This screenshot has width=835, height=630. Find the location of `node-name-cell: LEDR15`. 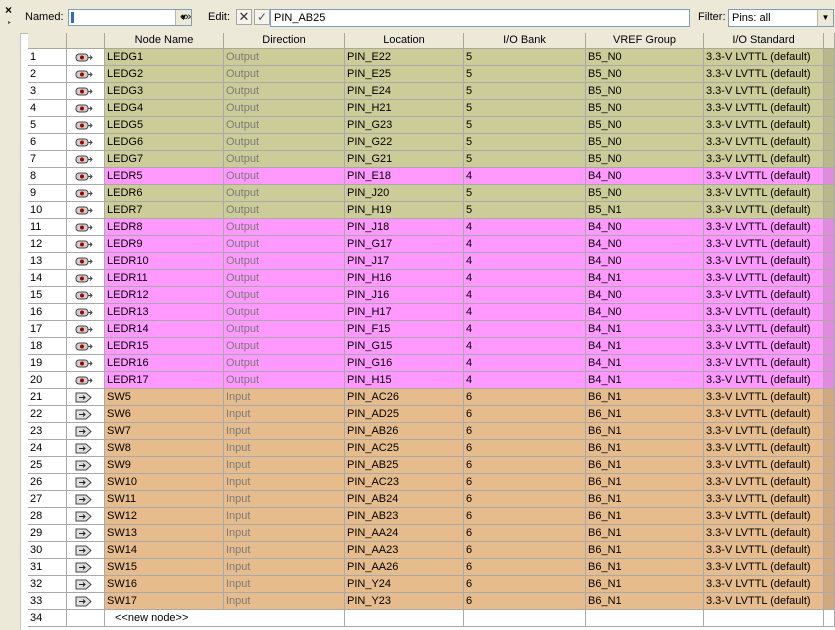

node-name-cell: LEDR15 is located at coordinates (164, 346).